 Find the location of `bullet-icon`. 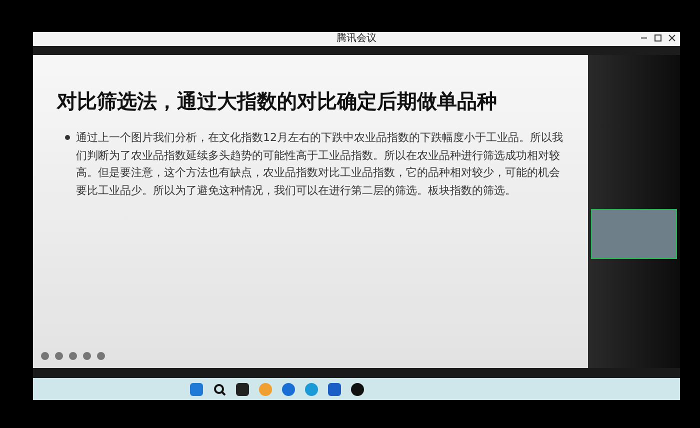

bullet-icon is located at coordinates (67, 137).